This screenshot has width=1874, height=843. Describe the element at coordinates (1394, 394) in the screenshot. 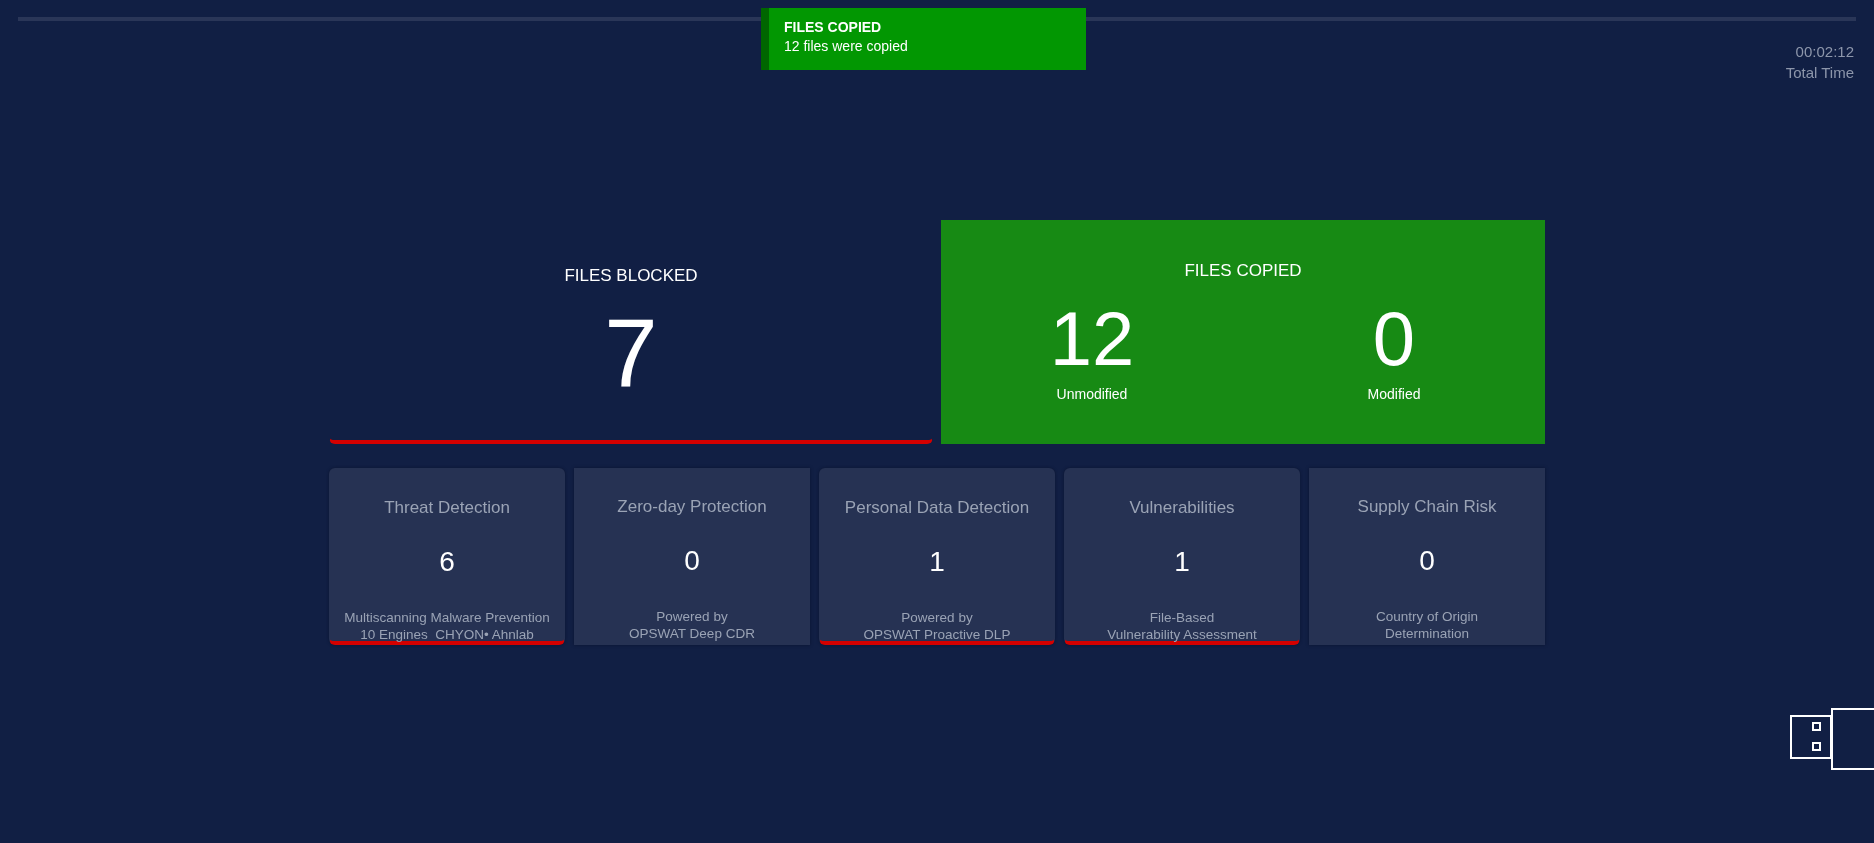

I see `stat-label: Modified` at that location.